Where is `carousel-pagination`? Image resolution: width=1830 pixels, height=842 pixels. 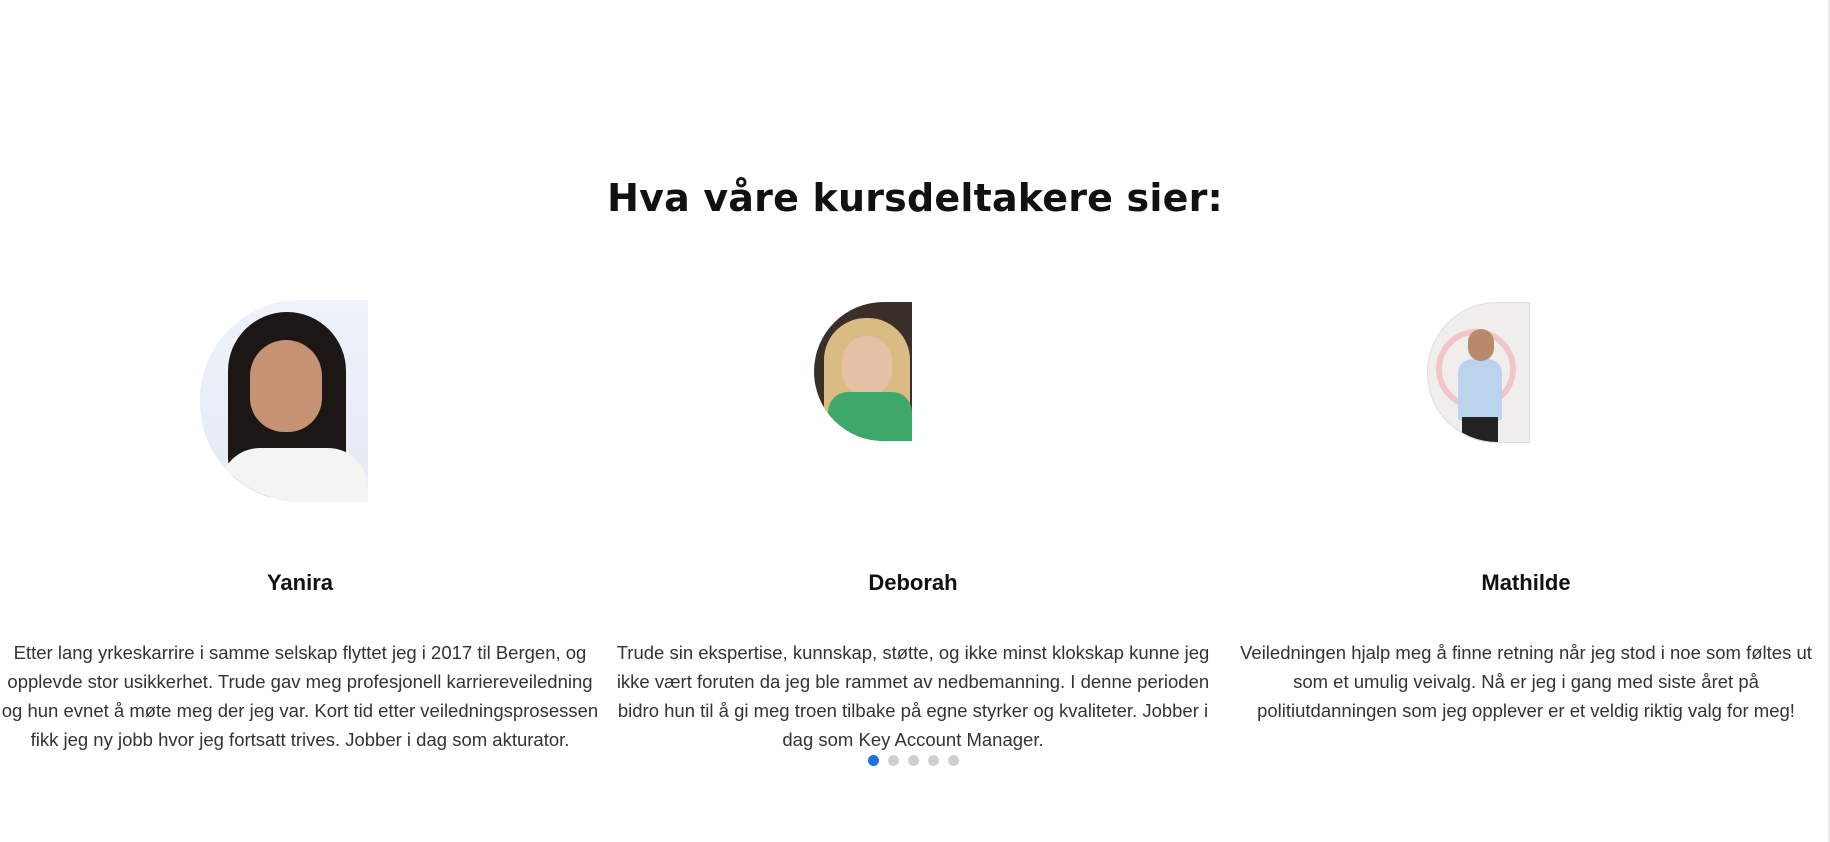 carousel-pagination is located at coordinates (913, 760).